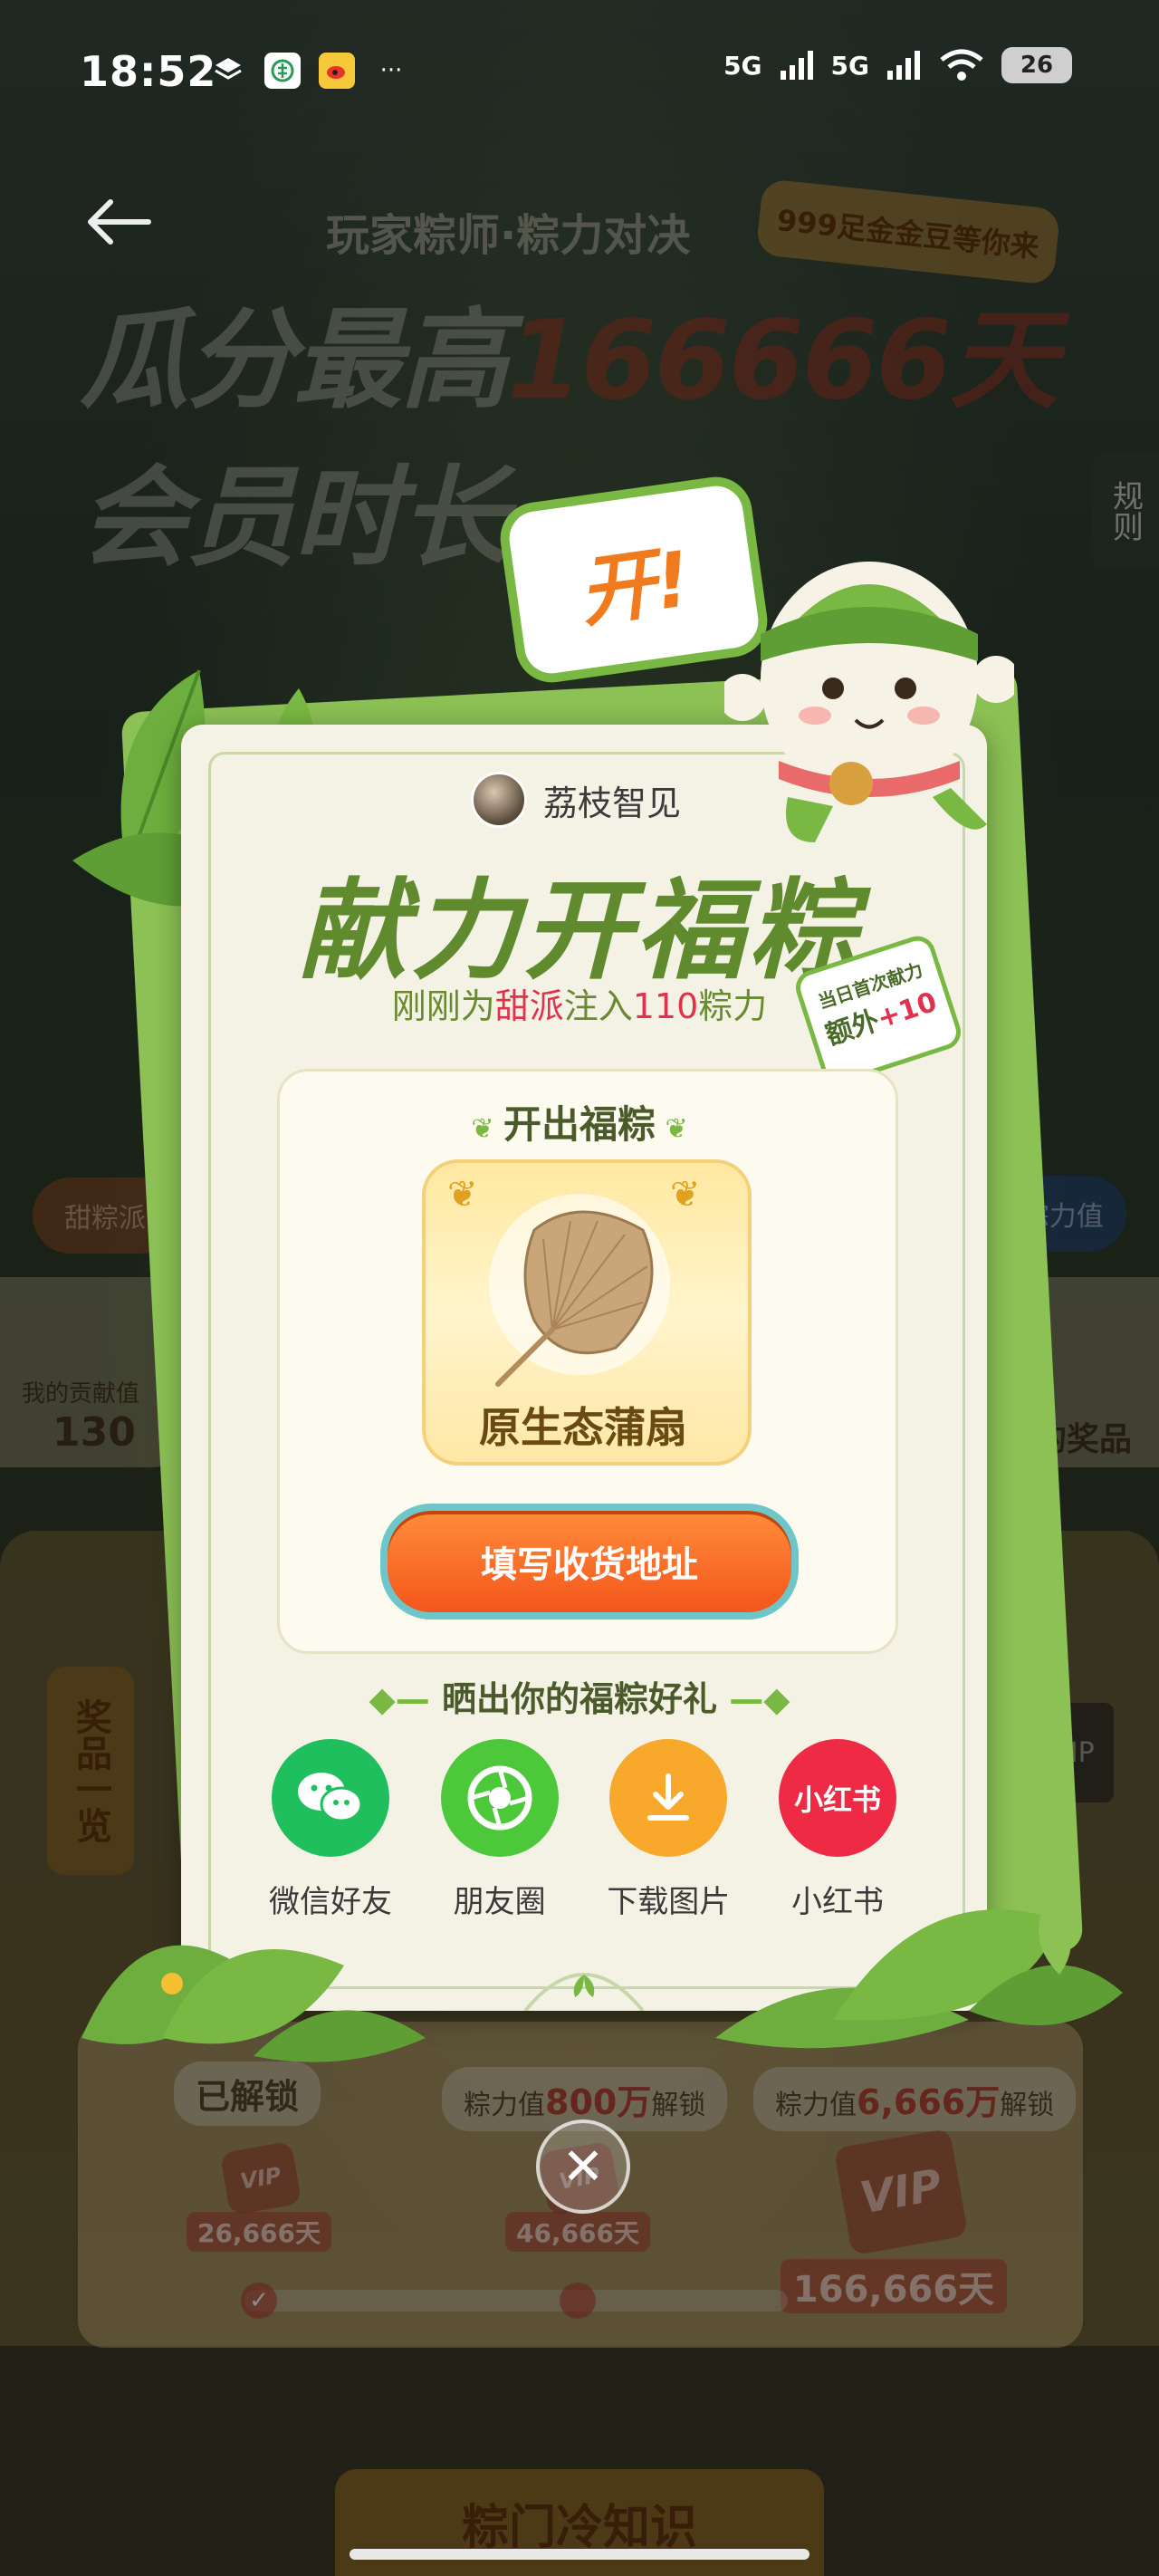  I want to click on user-row: 荔枝智见, so click(576, 800).